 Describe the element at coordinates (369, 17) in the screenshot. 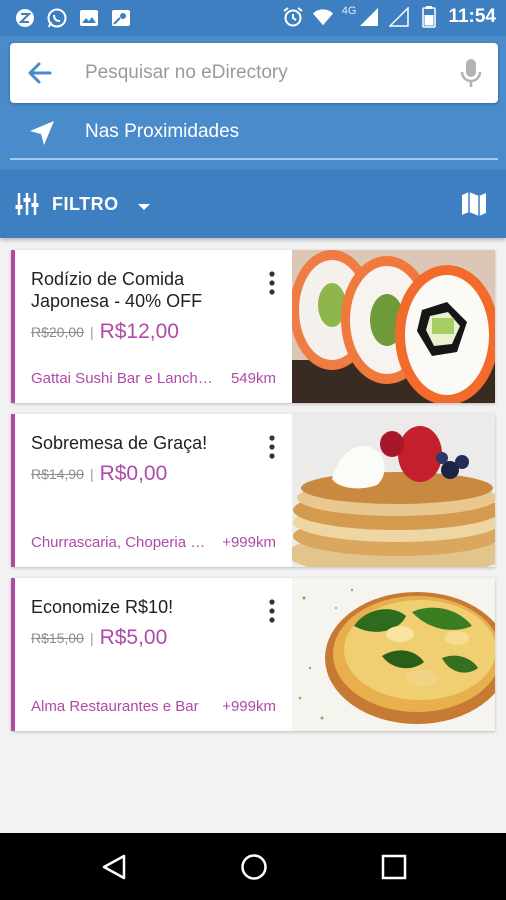

I see `signal-icon` at that location.